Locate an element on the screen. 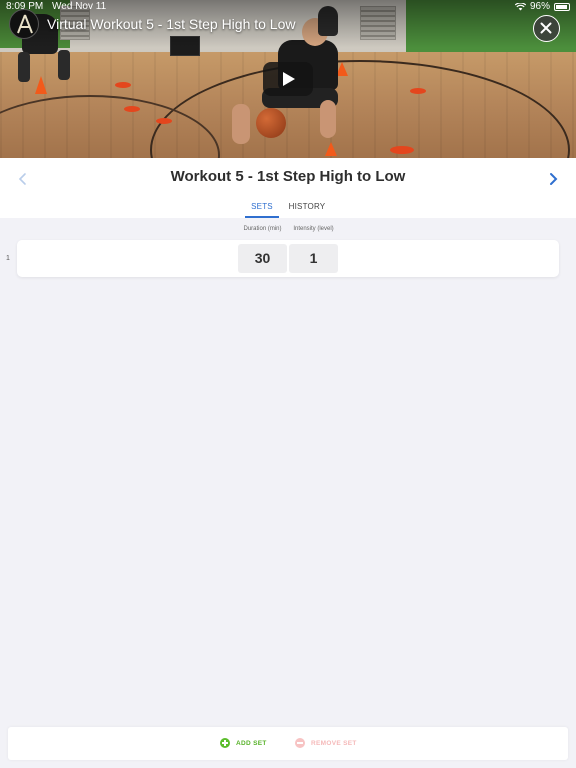 The image size is (576, 768). workout-header: Workout 5 - 1st Step High to Low is located at coordinates (288, 178).